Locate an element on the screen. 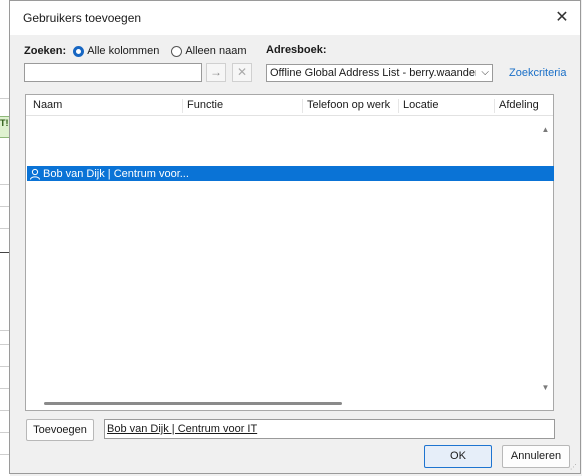 This screenshot has width=582, height=476. recipients-field: Bob van Dijk | Centrum voor IT is located at coordinates (329, 429).